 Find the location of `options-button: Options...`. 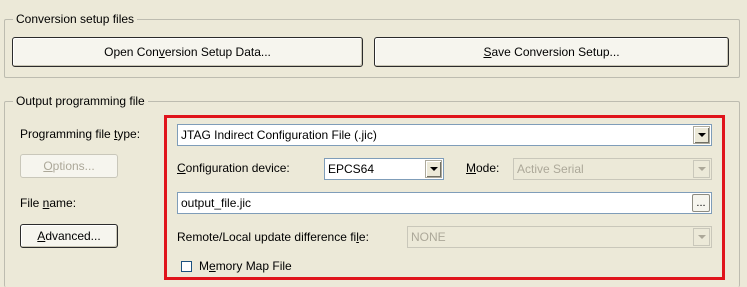

options-button: Options... is located at coordinates (69, 166).